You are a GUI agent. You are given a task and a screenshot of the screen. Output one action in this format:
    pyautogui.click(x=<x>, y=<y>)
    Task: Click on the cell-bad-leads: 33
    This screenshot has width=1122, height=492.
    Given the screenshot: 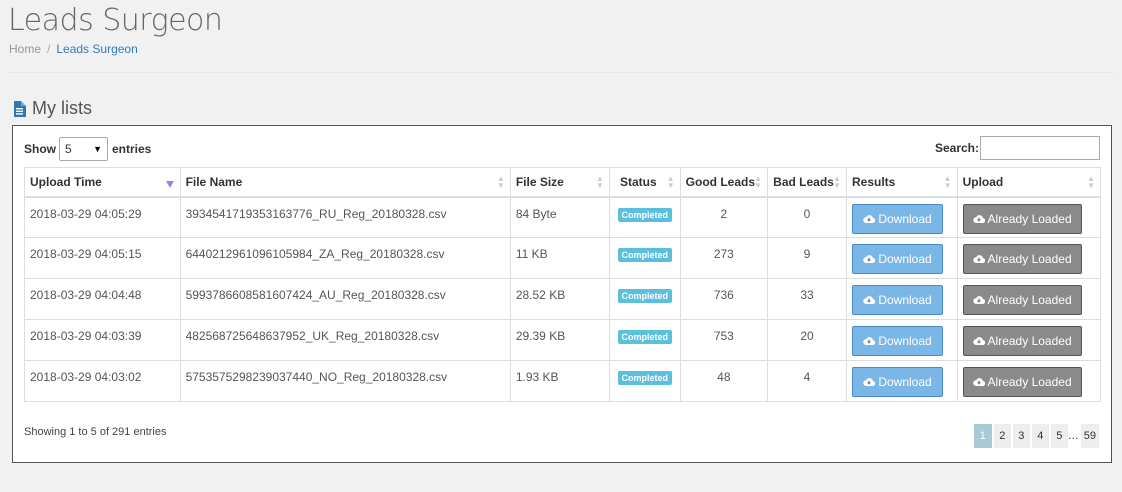 What is the action you would take?
    pyautogui.click(x=807, y=299)
    